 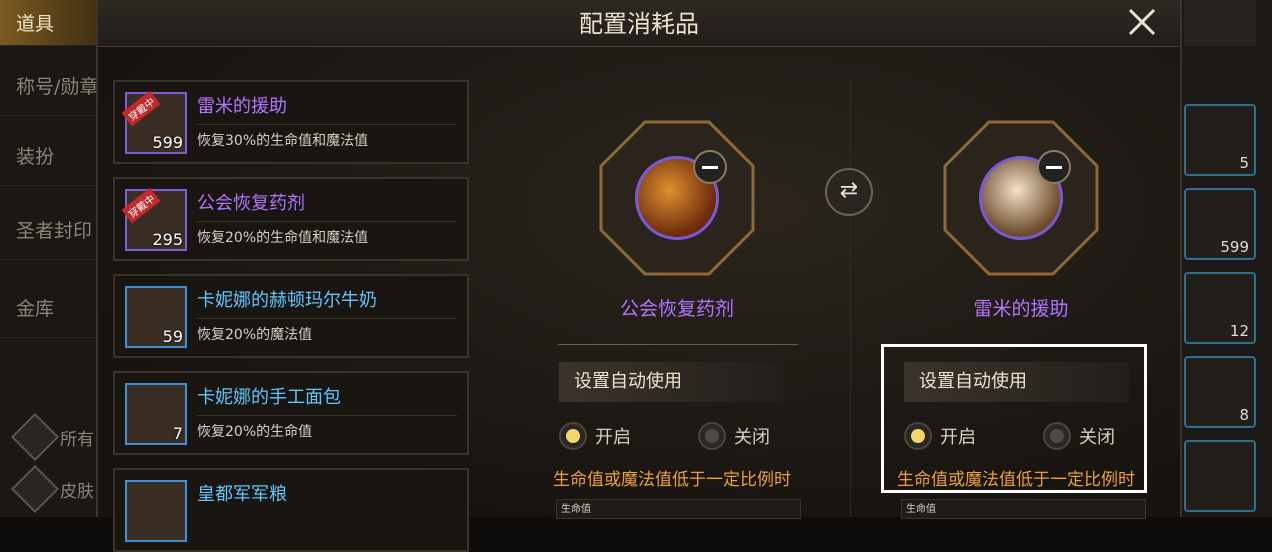 I want to click on item-desc: 恢复20%的生命值, so click(x=255, y=432).